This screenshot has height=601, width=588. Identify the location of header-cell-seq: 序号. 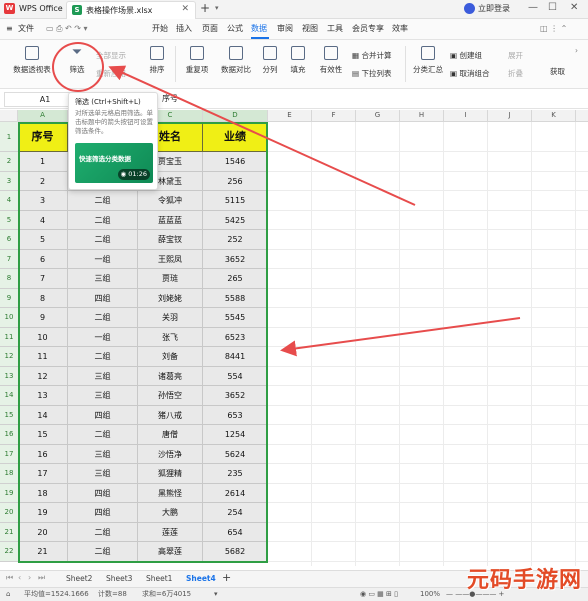
(43, 137).